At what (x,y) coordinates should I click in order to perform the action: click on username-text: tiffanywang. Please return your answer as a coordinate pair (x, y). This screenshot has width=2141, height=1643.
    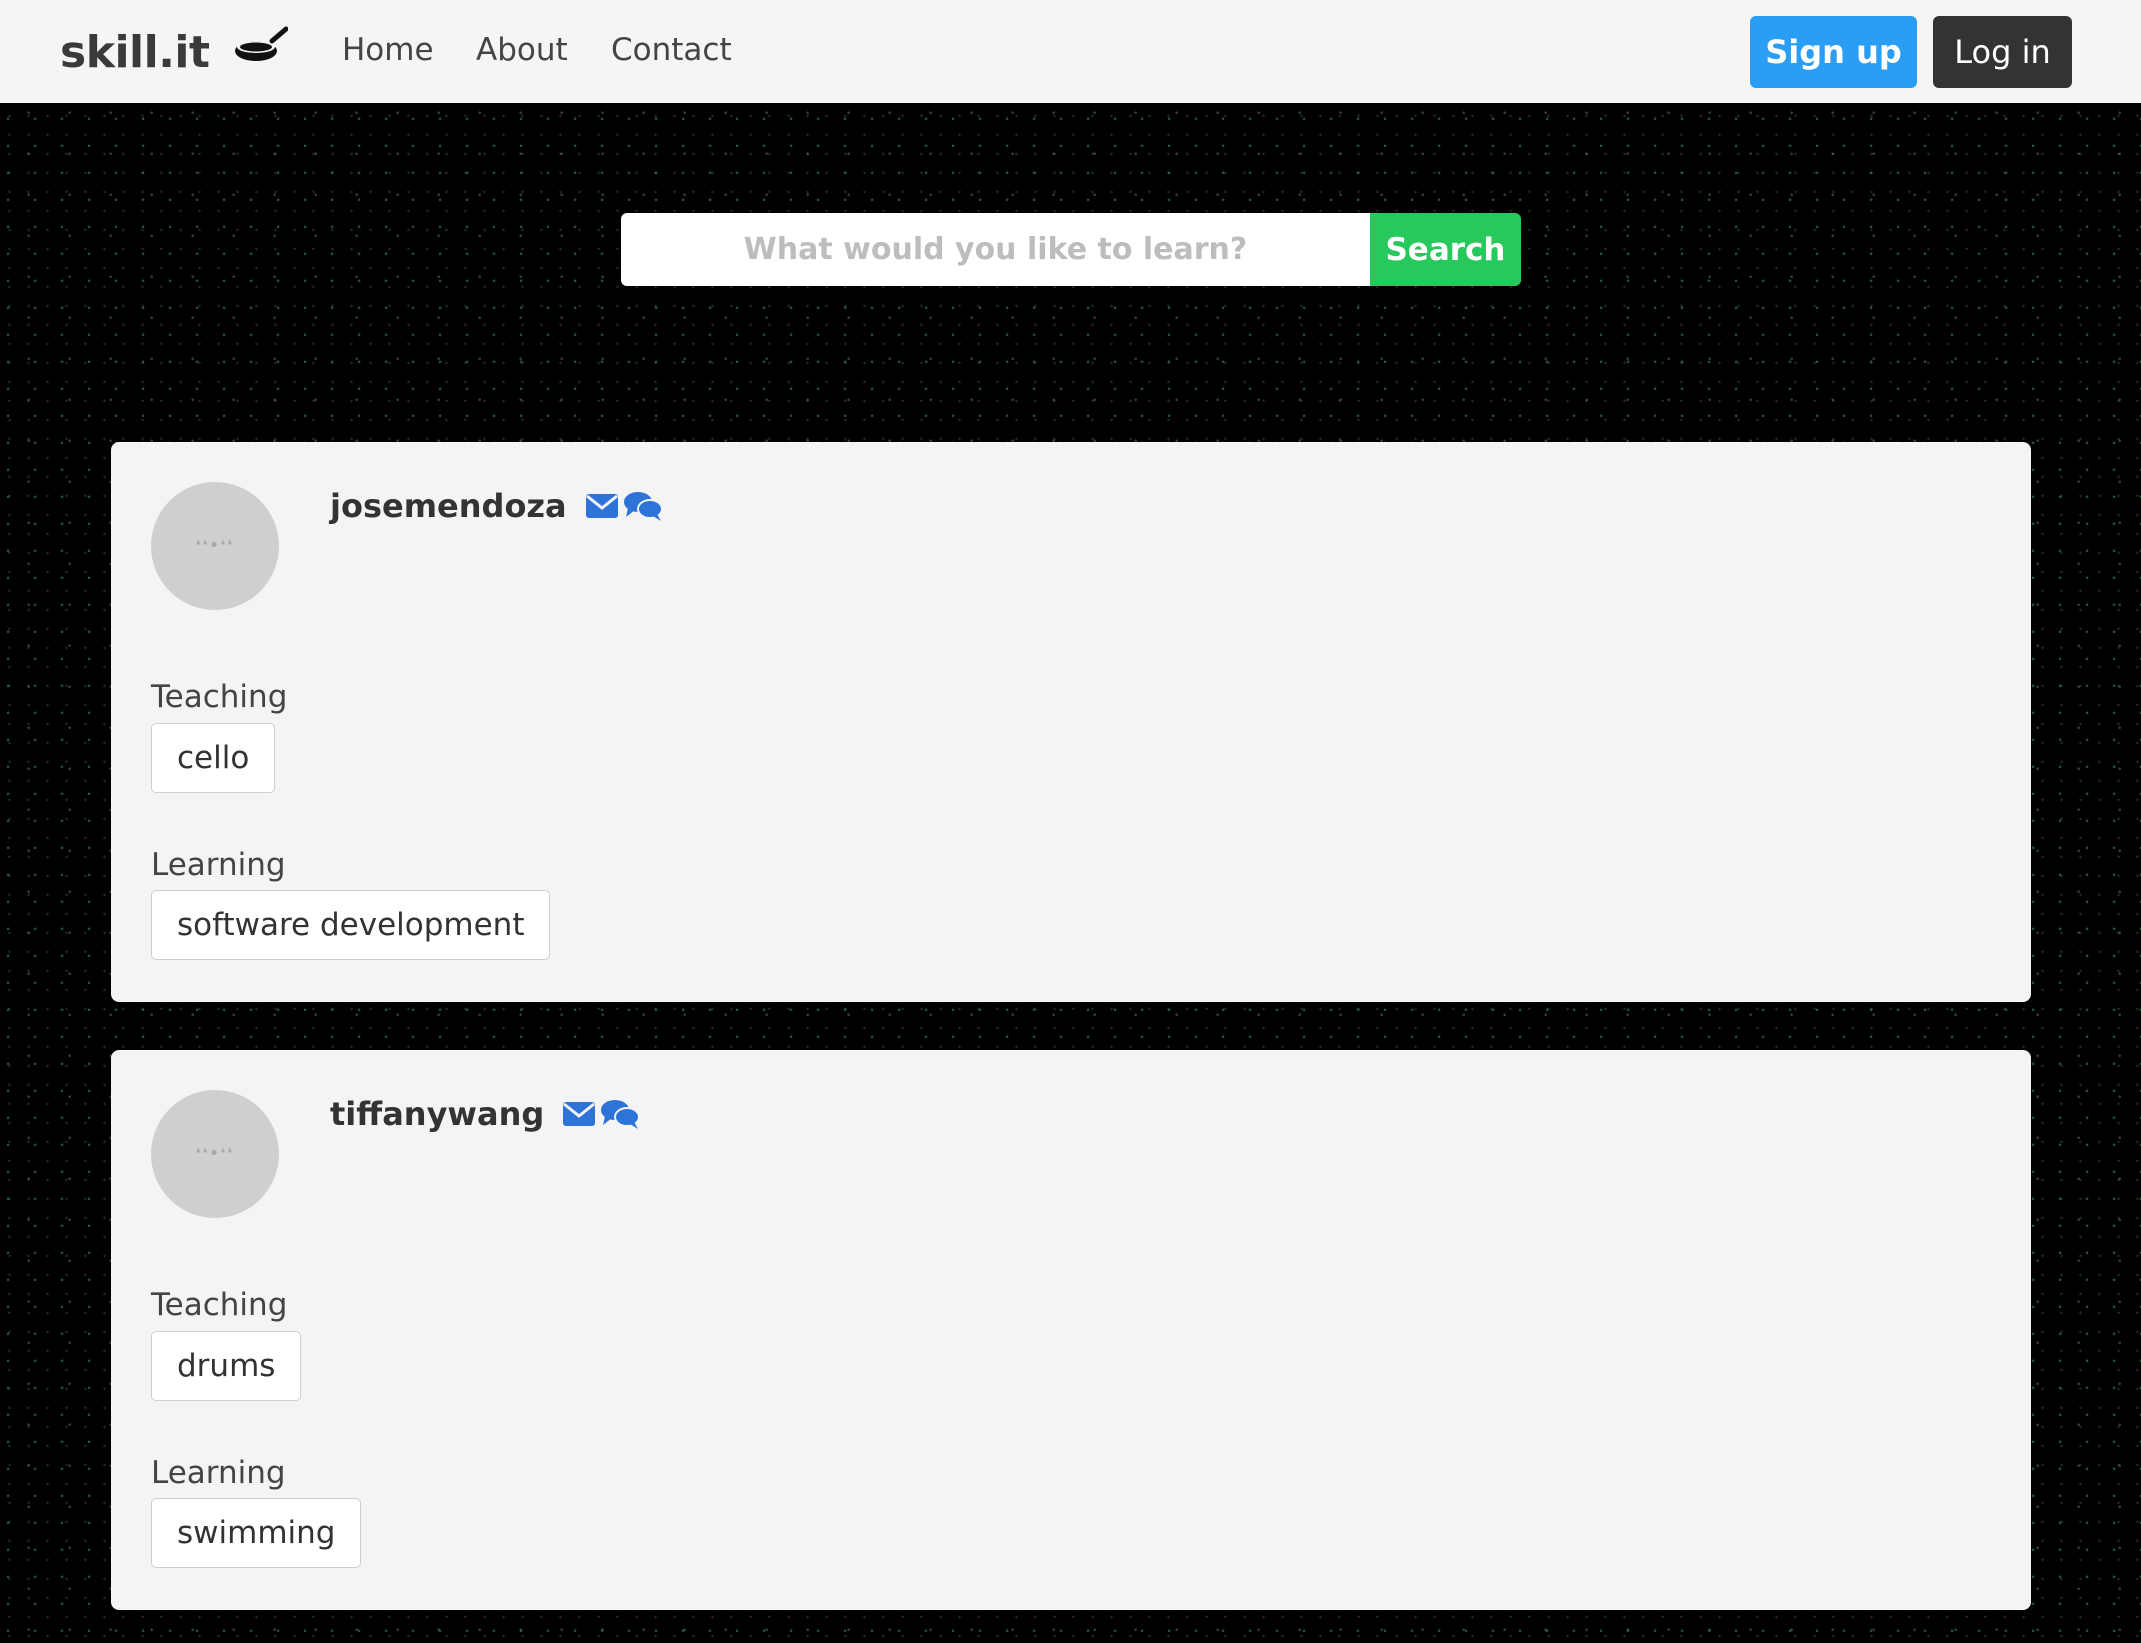
    Looking at the image, I should click on (437, 1114).